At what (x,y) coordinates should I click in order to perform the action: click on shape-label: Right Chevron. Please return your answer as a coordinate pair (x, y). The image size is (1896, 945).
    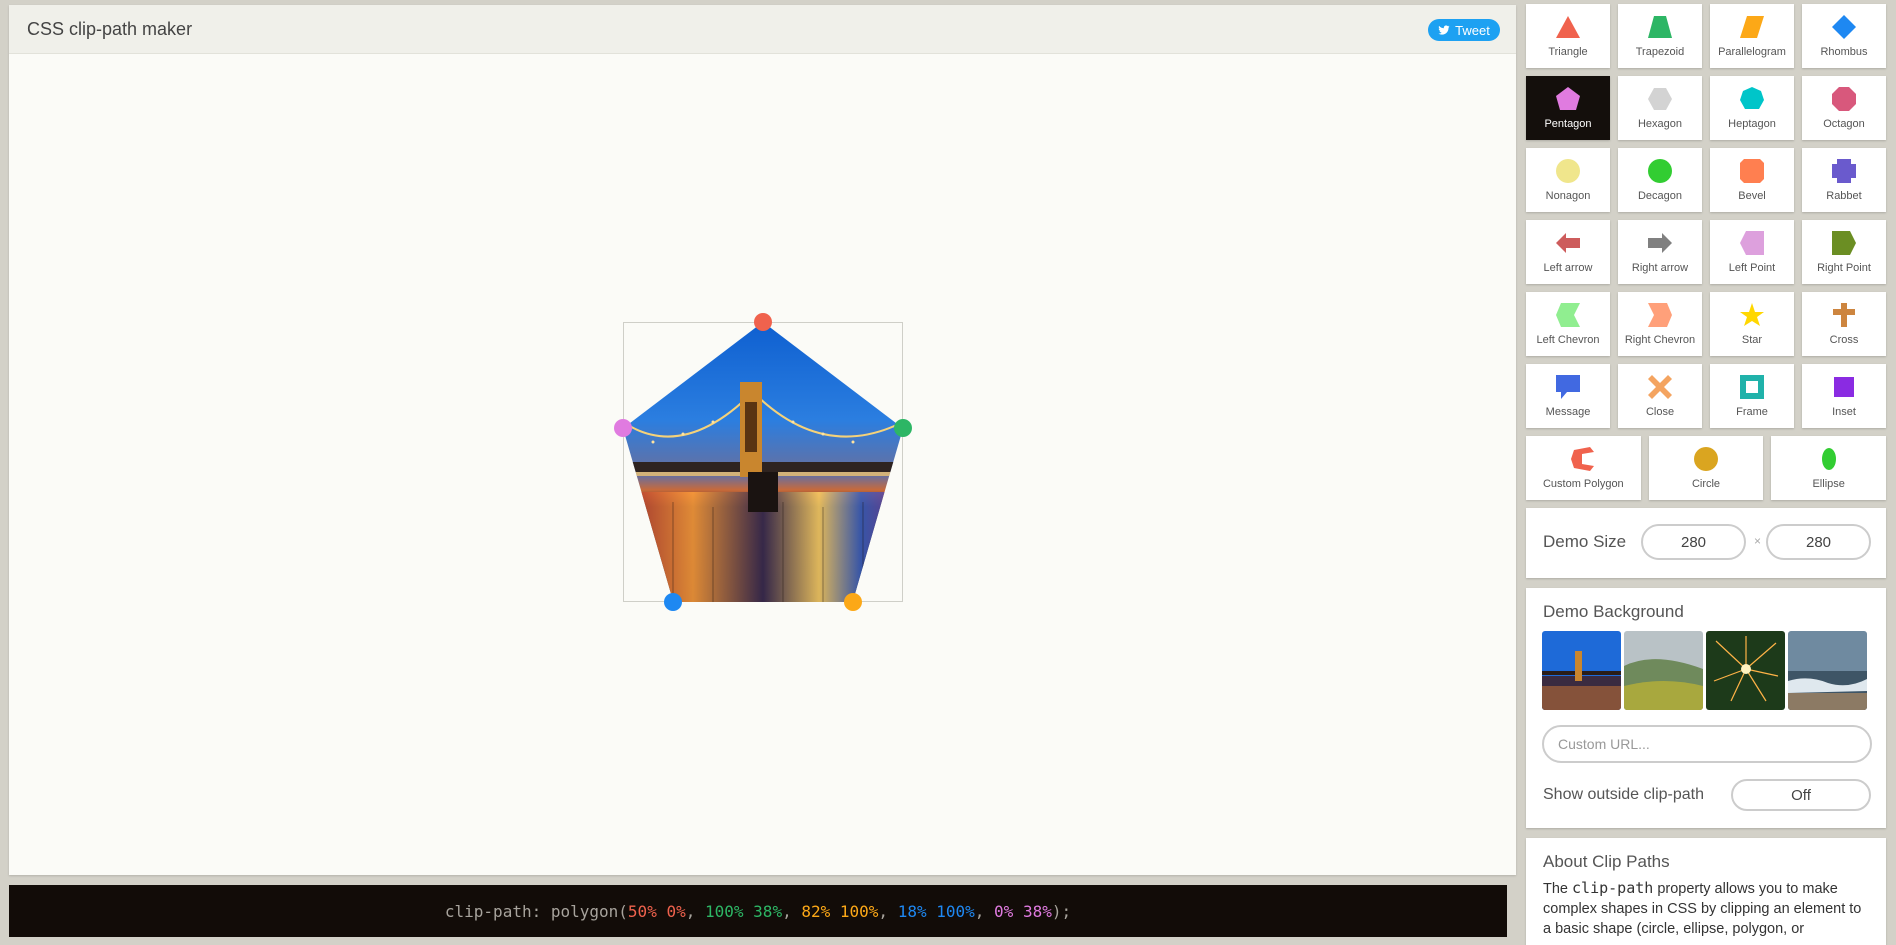
    Looking at the image, I should click on (1660, 340).